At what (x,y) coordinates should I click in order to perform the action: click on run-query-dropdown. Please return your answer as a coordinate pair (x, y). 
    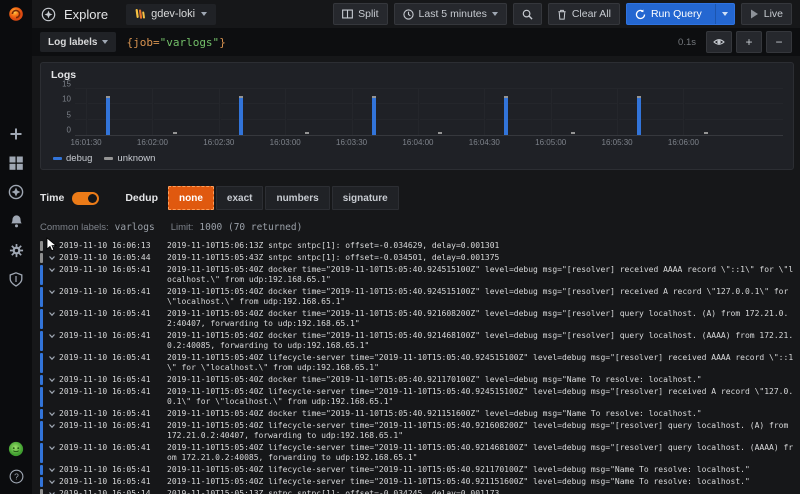
    Looking at the image, I should click on (724, 14).